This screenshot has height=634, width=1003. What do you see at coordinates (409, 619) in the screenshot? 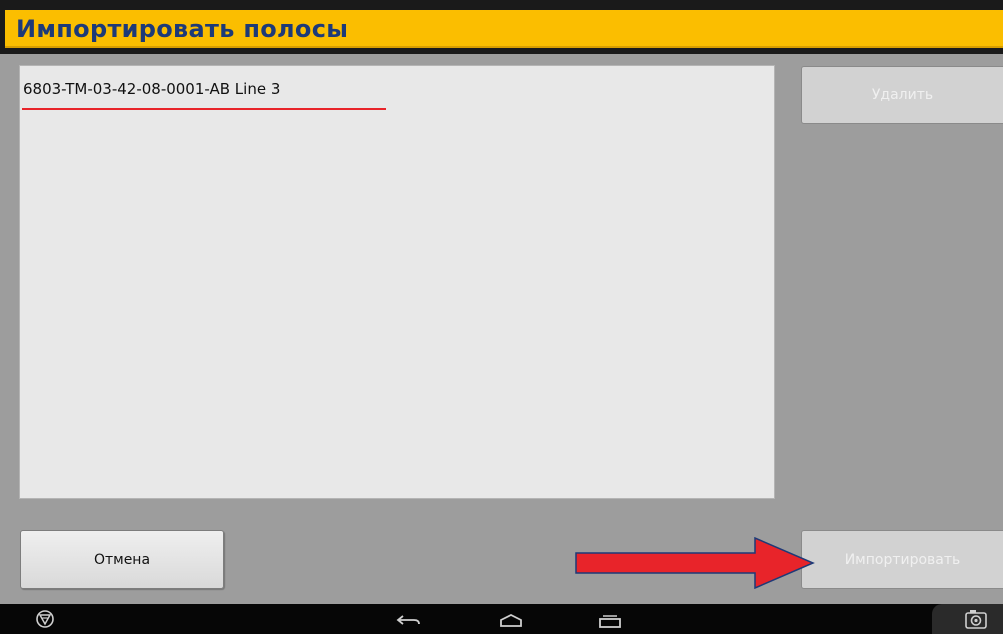
I see `back-icon` at bounding box center [409, 619].